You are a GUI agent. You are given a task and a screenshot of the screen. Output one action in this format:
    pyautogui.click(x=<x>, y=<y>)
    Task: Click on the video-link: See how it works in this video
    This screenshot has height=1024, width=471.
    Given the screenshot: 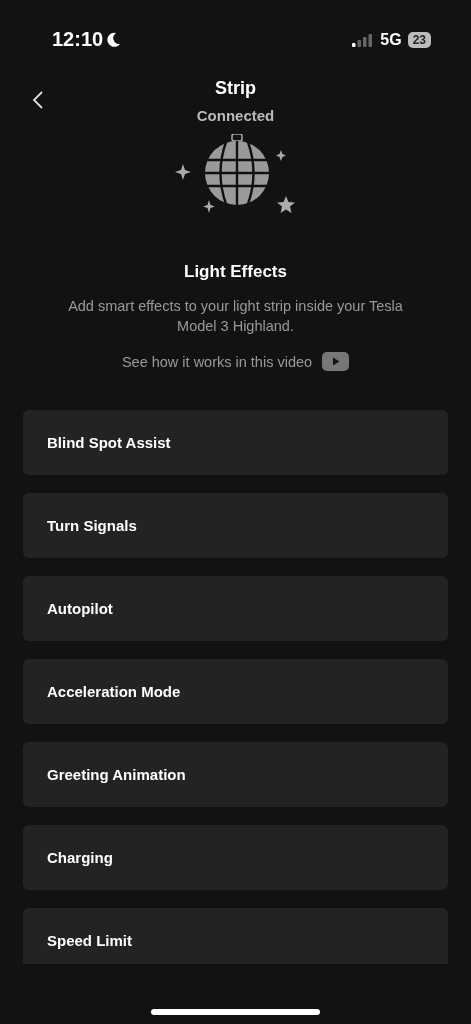 What is the action you would take?
    pyautogui.click(x=217, y=361)
    